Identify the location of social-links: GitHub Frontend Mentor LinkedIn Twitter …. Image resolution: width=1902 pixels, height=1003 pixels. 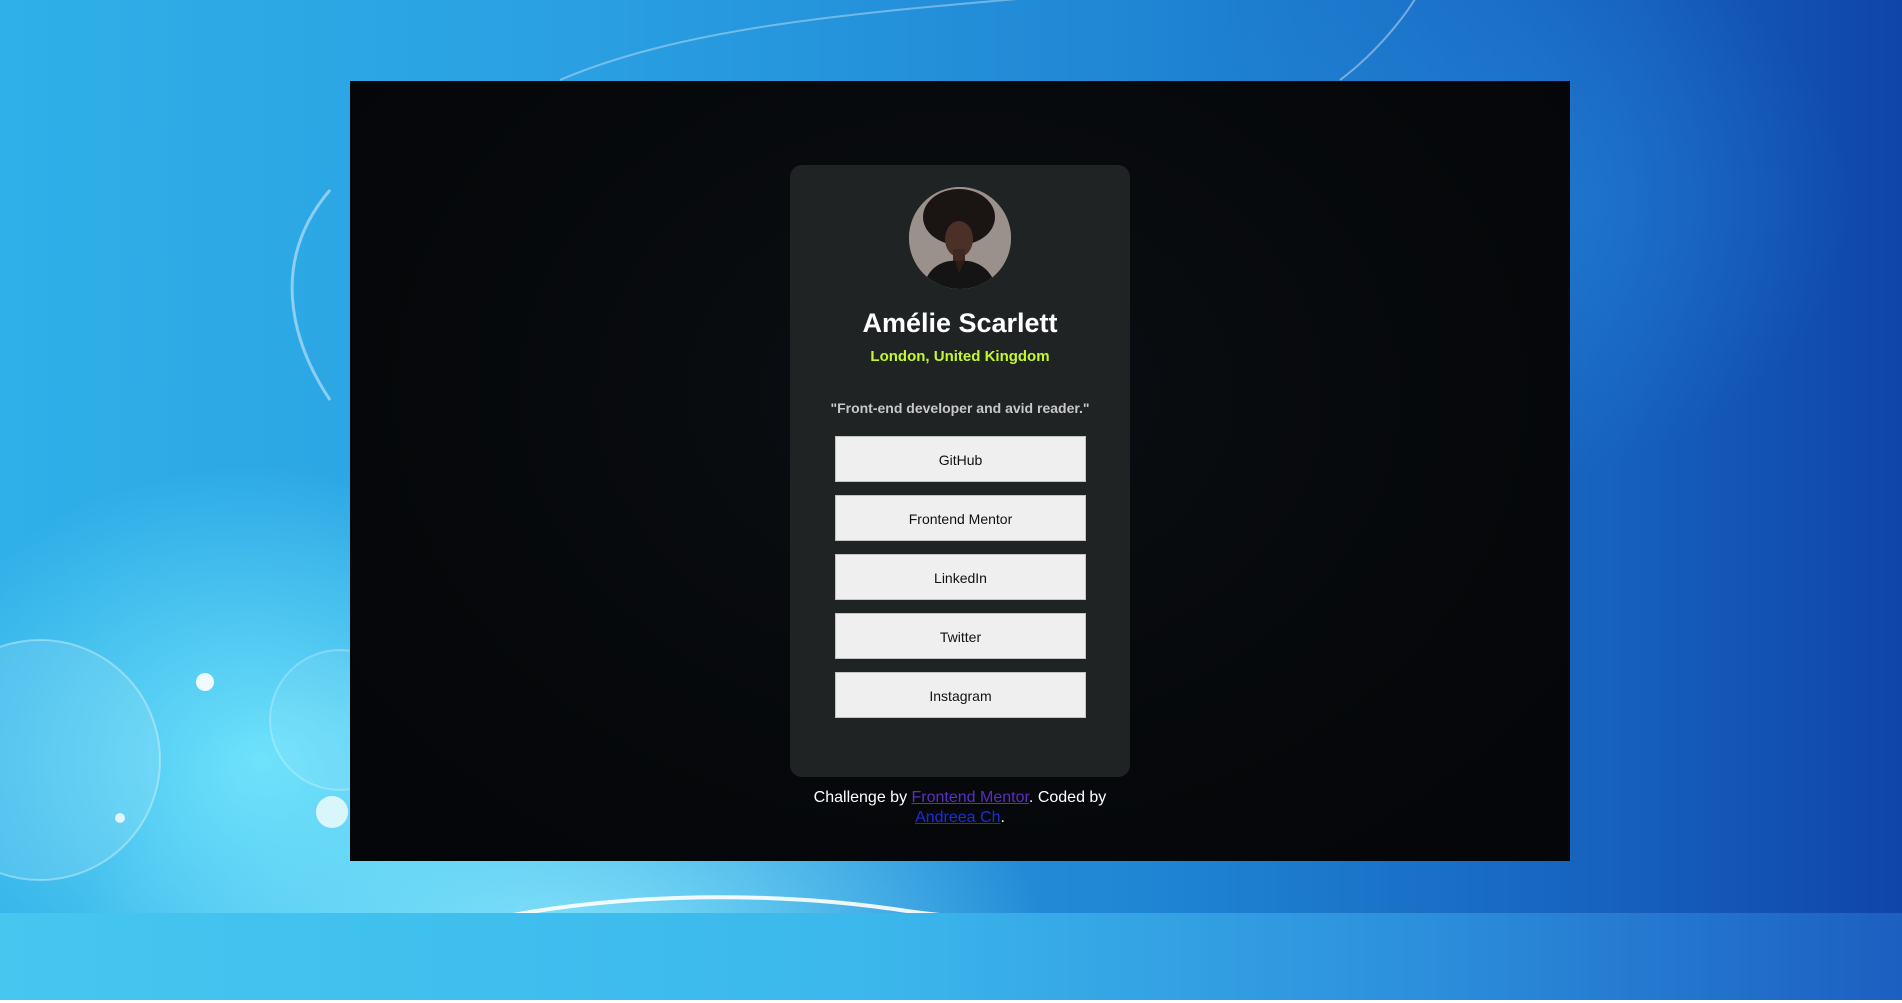
(960, 583).